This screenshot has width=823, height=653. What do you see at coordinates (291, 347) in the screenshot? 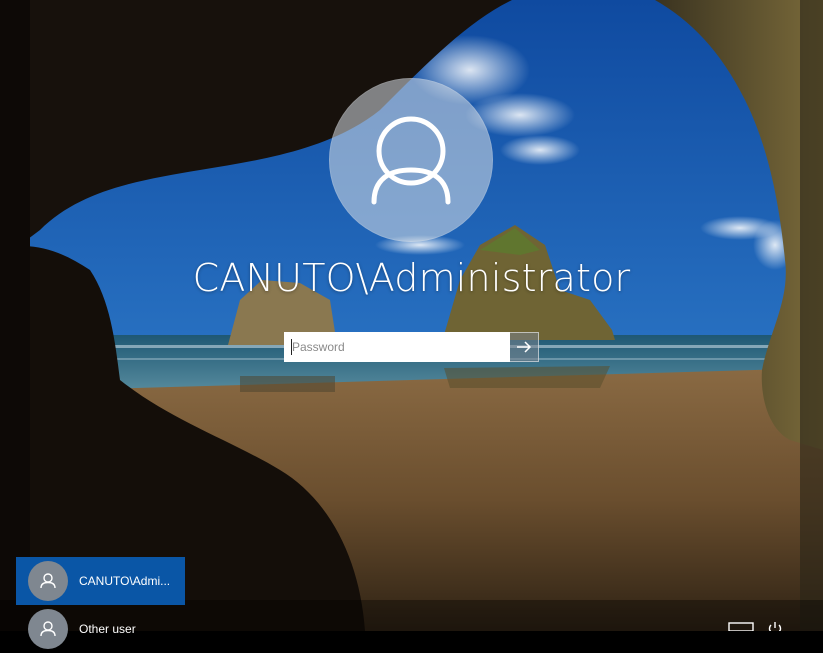
I see `text-caret` at bounding box center [291, 347].